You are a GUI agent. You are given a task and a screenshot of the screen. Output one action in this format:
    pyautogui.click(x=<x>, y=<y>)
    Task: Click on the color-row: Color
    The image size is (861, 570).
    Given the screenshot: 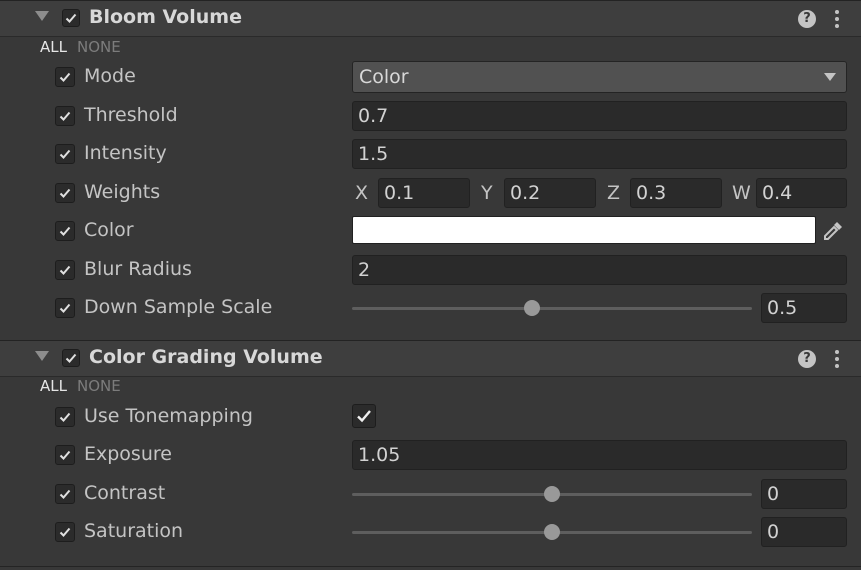 What is the action you would take?
    pyautogui.click(x=430, y=231)
    